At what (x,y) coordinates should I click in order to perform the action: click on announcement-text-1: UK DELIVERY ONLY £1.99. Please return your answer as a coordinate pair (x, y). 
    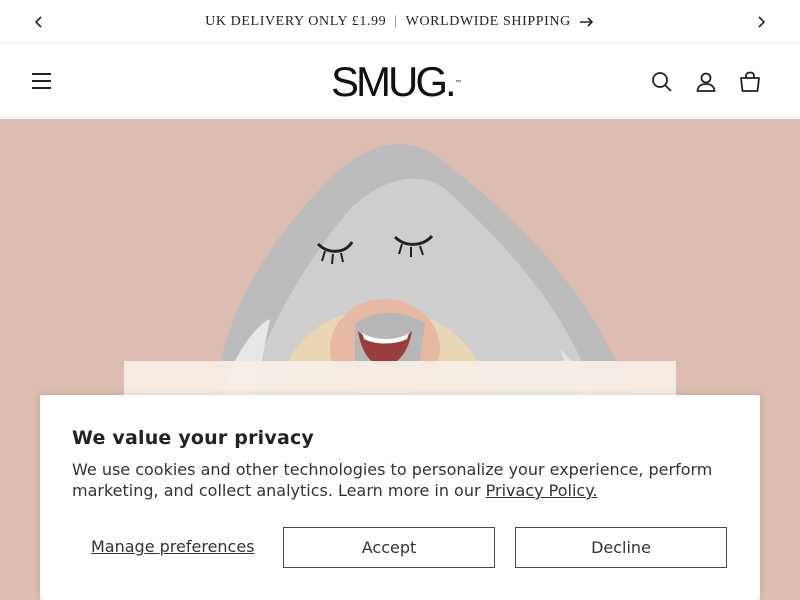
    Looking at the image, I should click on (296, 21).